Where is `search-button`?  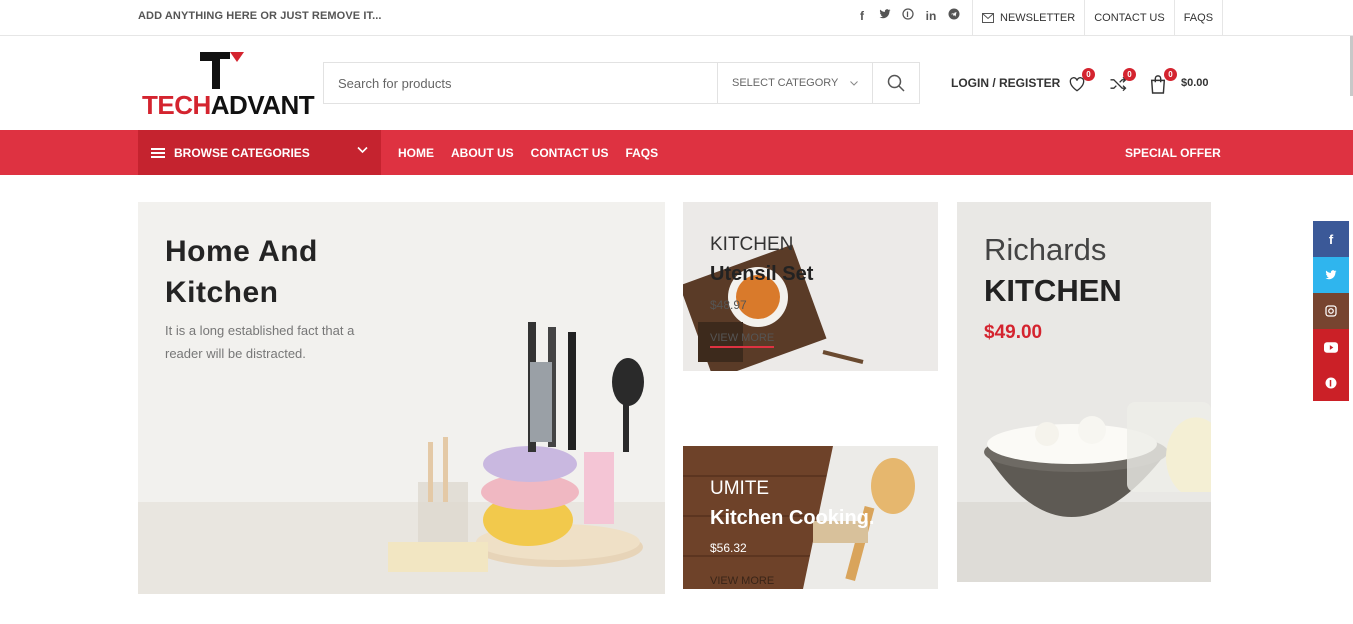
search-button is located at coordinates (895, 83).